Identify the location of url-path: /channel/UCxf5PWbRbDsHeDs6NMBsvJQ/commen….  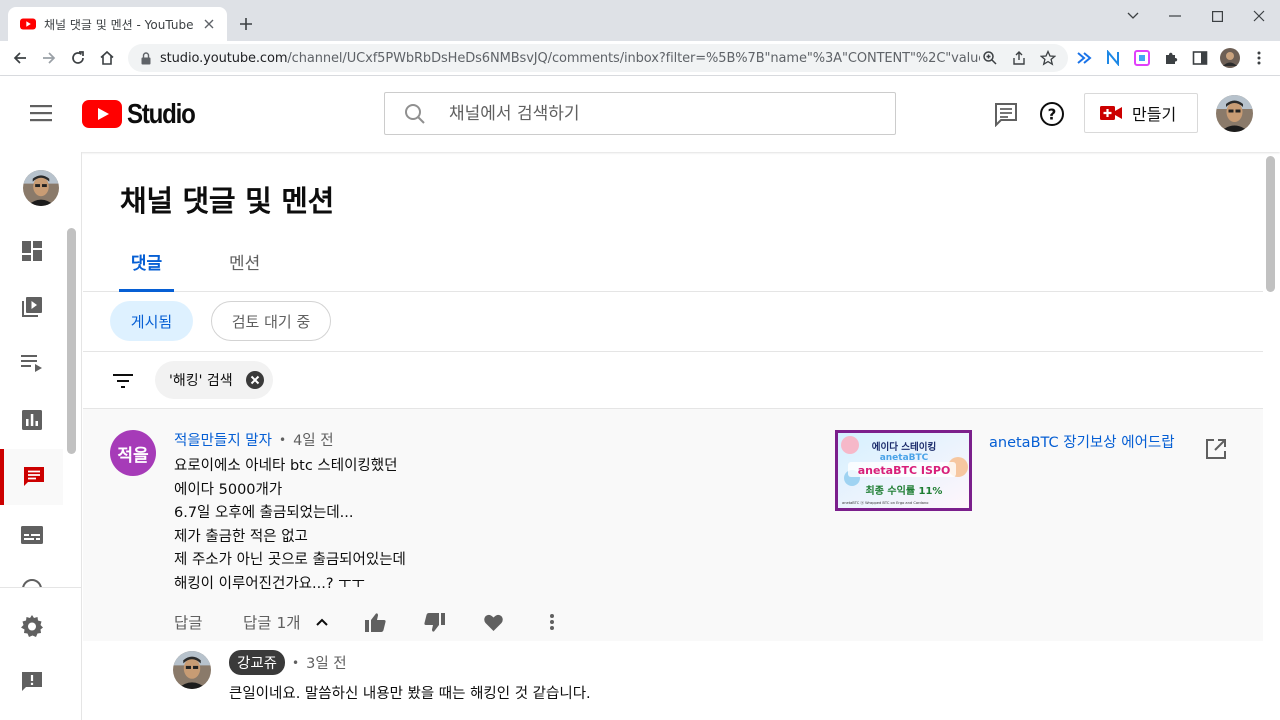
(633, 58).